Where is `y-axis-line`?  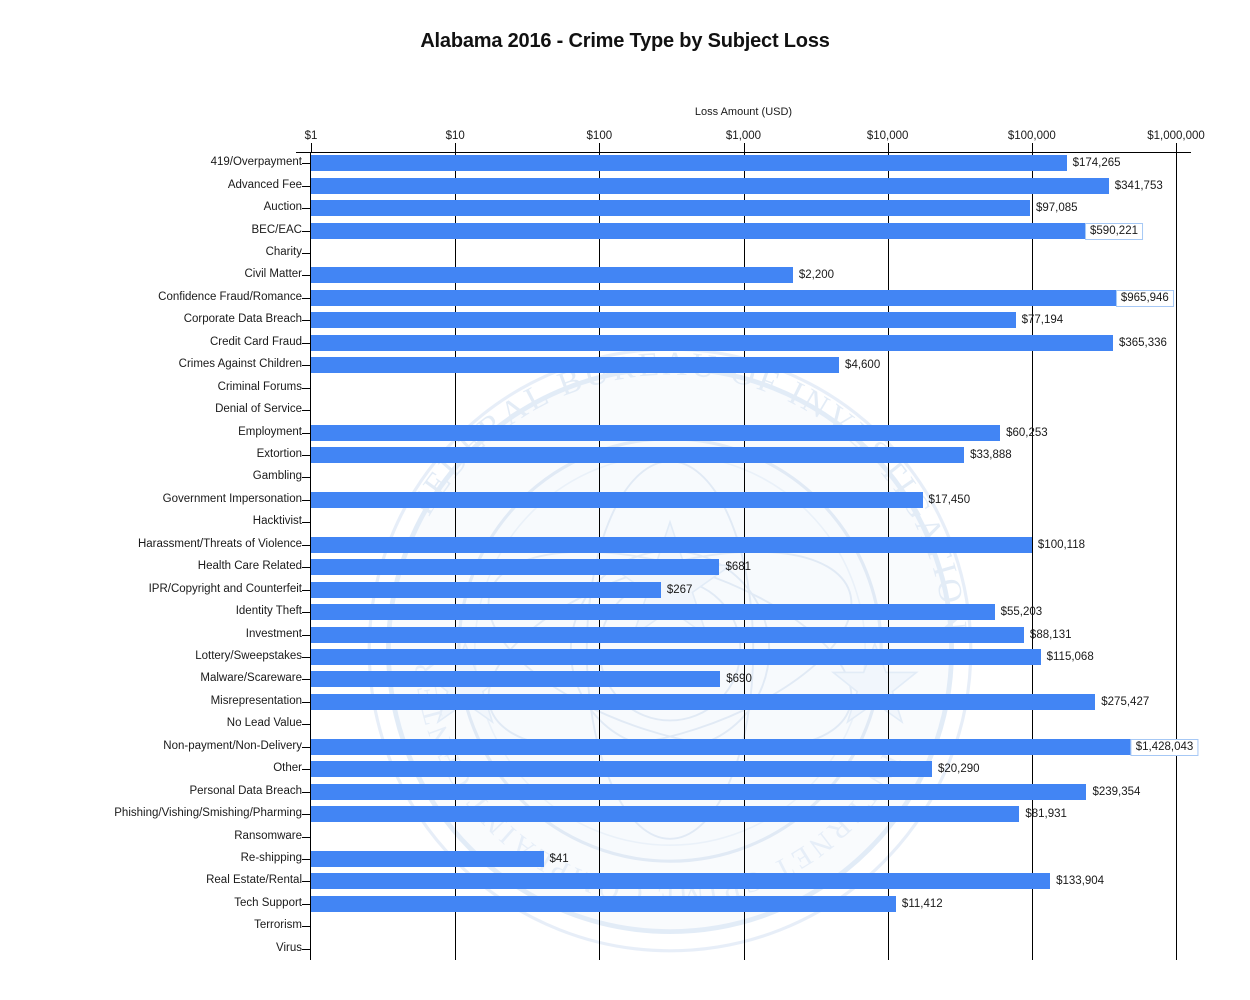 y-axis-line is located at coordinates (310, 556).